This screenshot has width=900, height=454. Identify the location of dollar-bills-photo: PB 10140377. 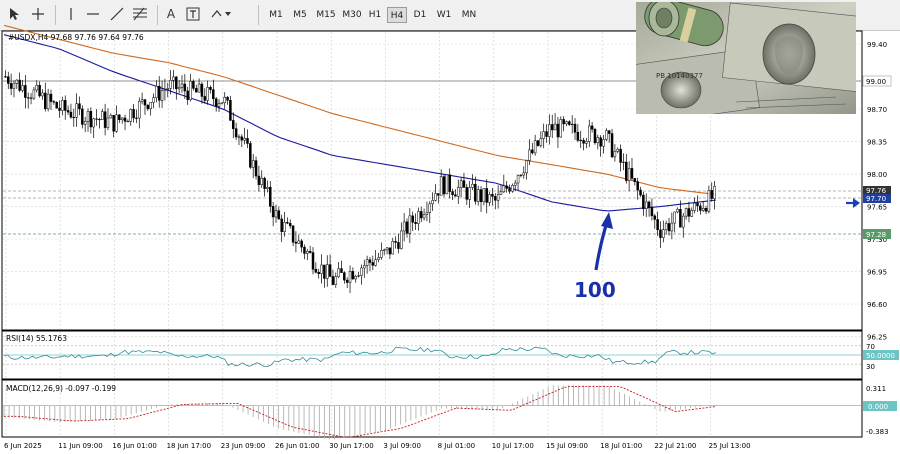
(746, 58).